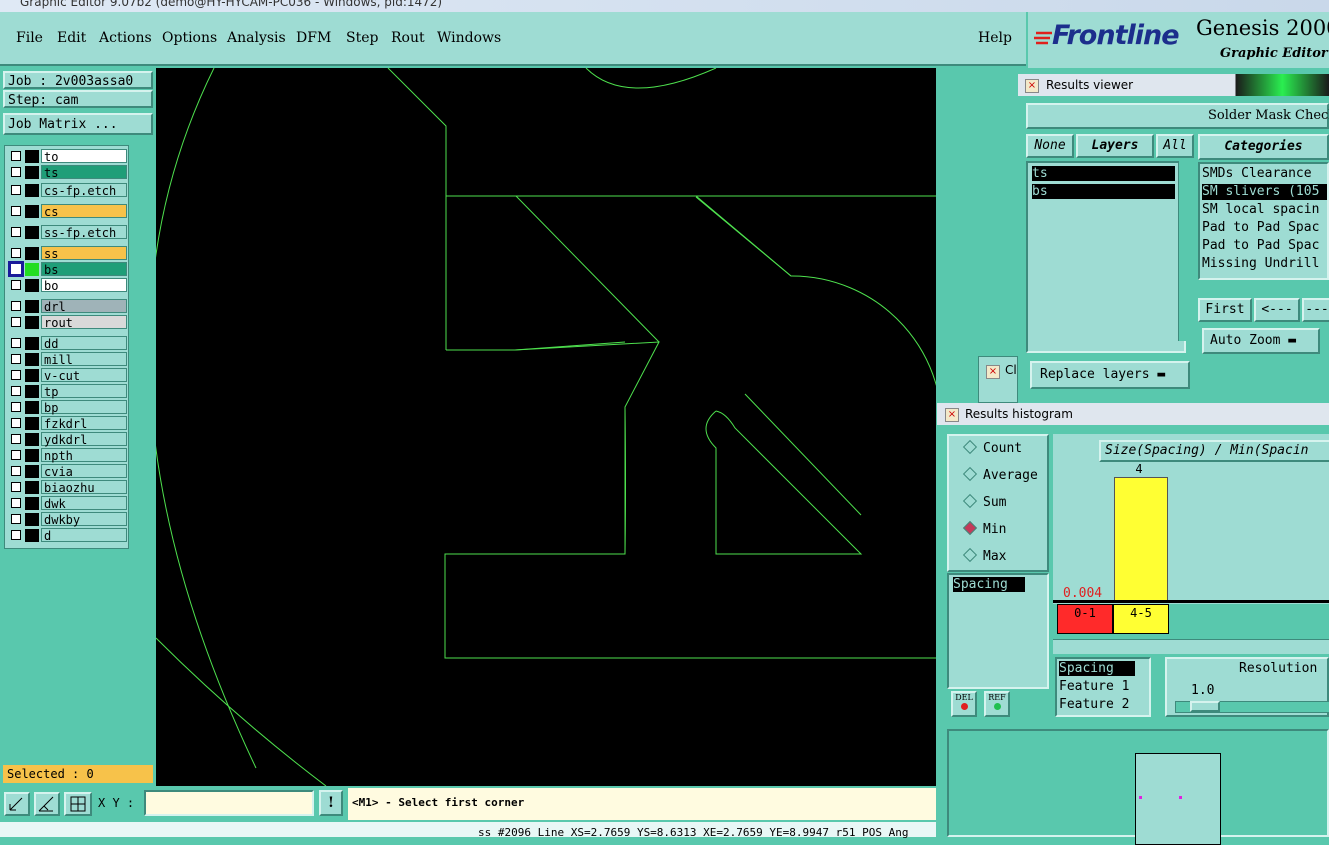 The image size is (1329, 845). What do you see at coordinates (1260, 228) in the screenshot?
I see `category-item: Pad to Pad Spac` at bounding box center [1260, 228].